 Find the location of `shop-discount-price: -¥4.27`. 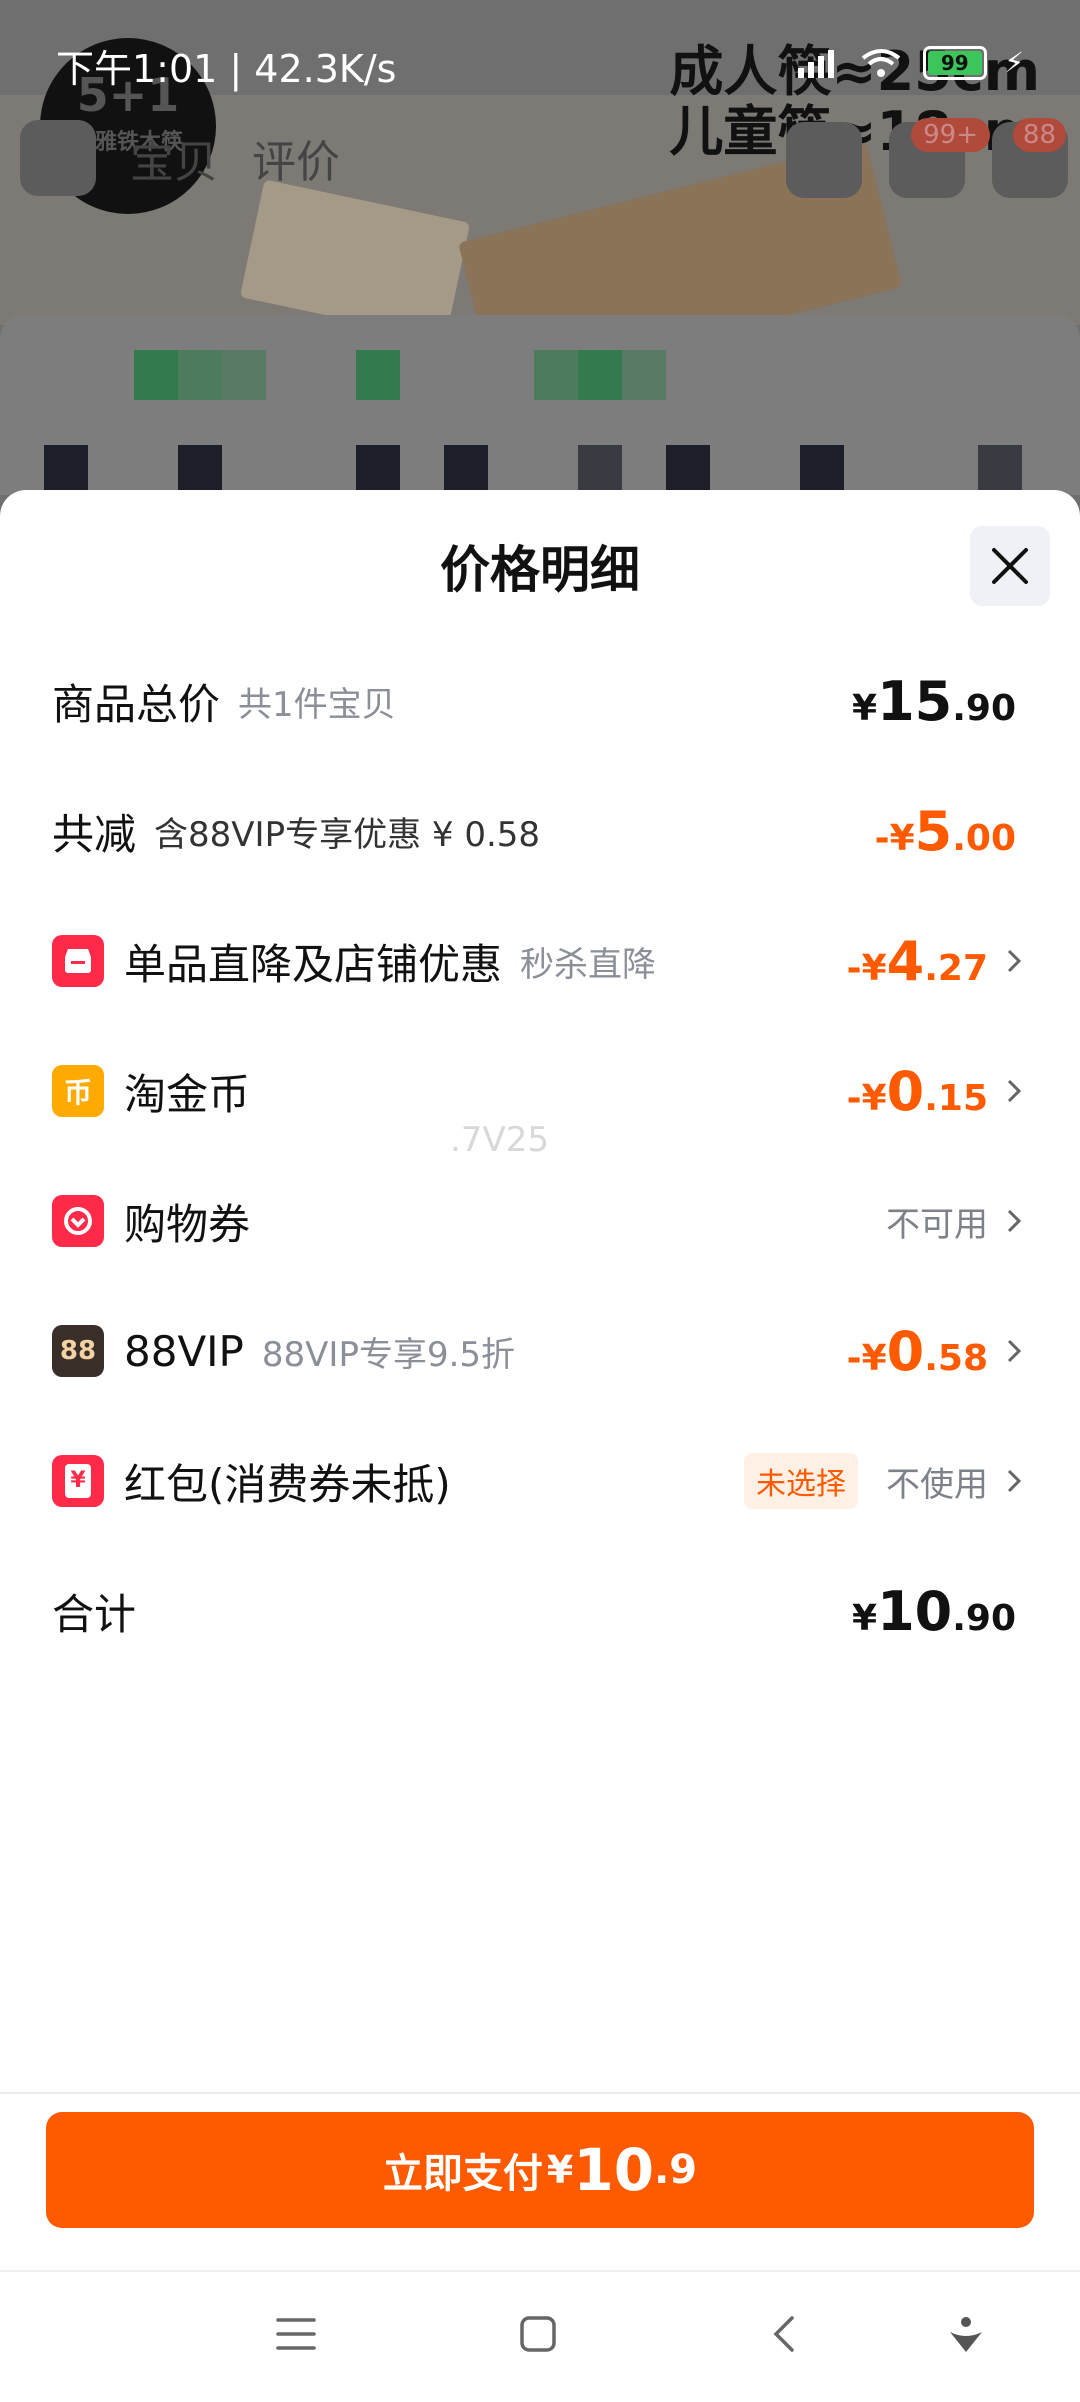

shop-discount-price: -¥4.27 is located at coordinates (917, 961).